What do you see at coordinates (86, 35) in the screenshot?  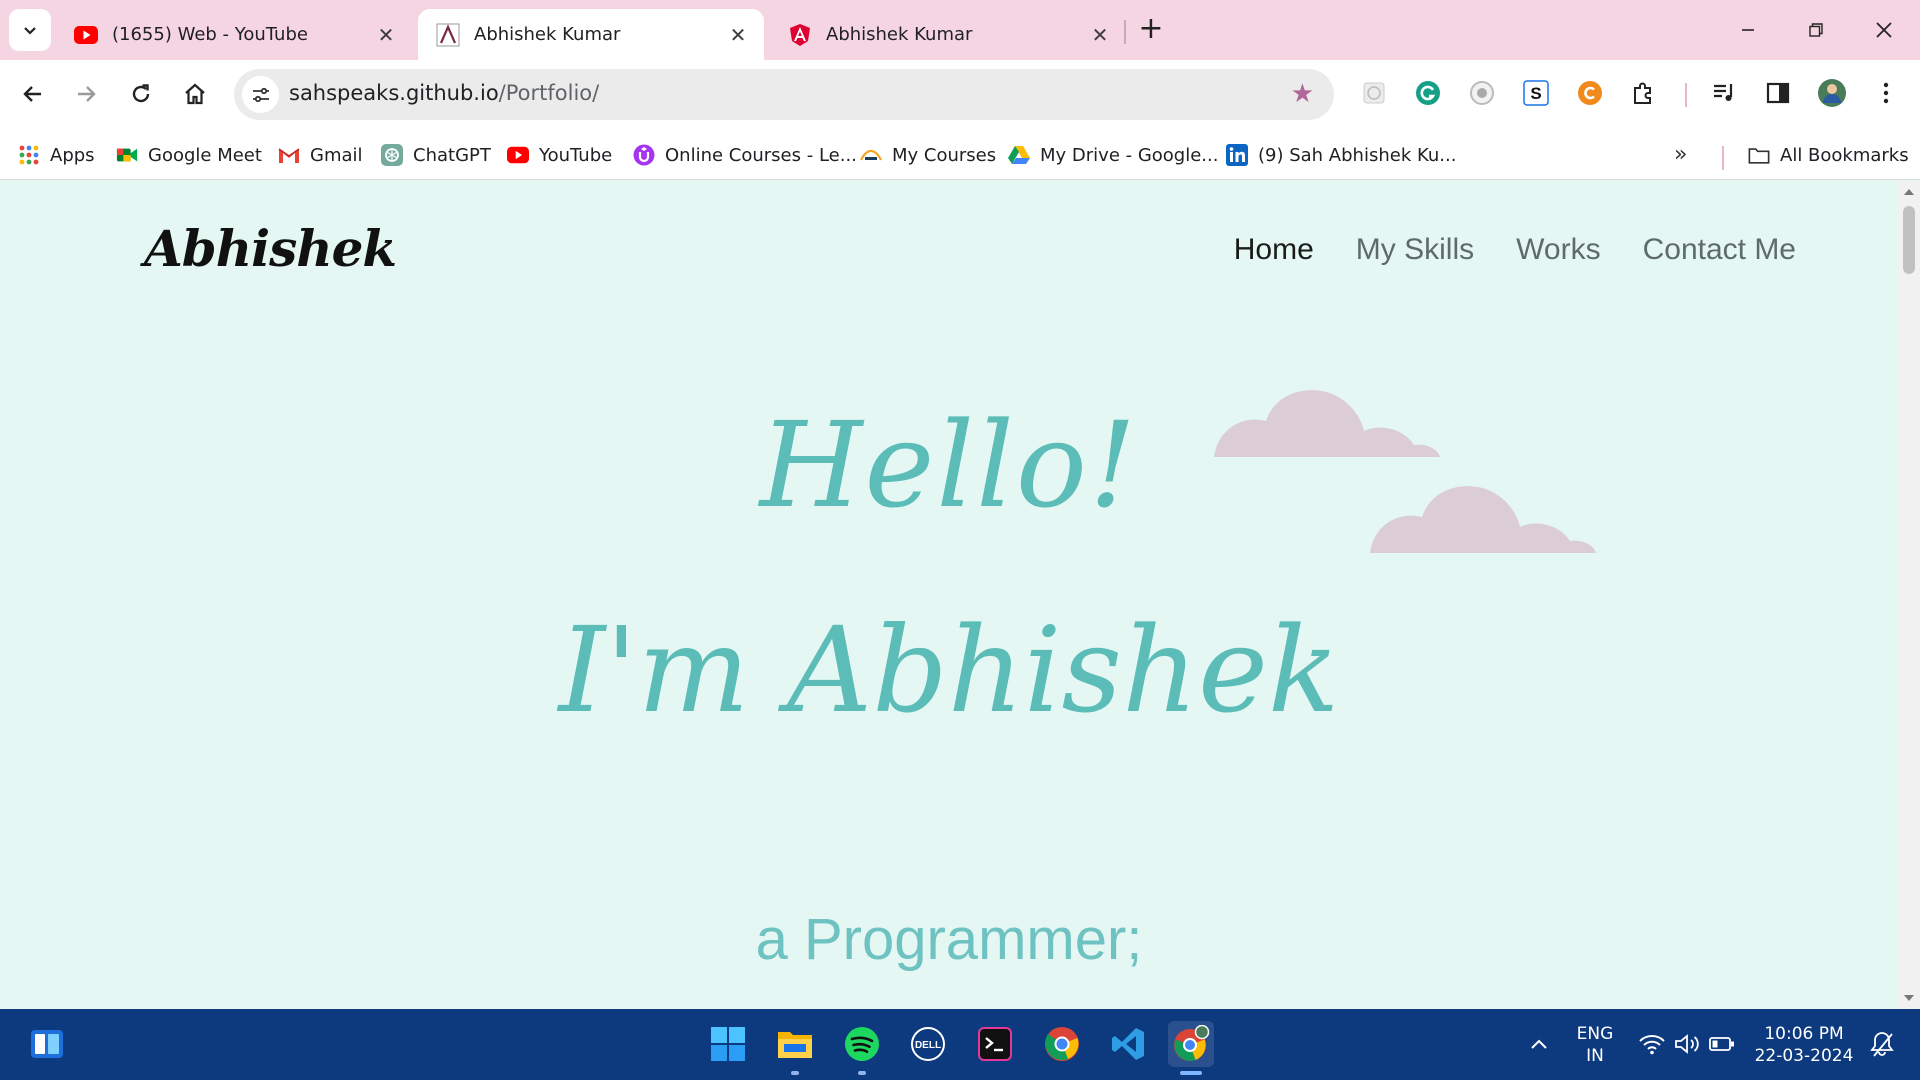 I see `youtube-icon` at bounding box center [86, 35].